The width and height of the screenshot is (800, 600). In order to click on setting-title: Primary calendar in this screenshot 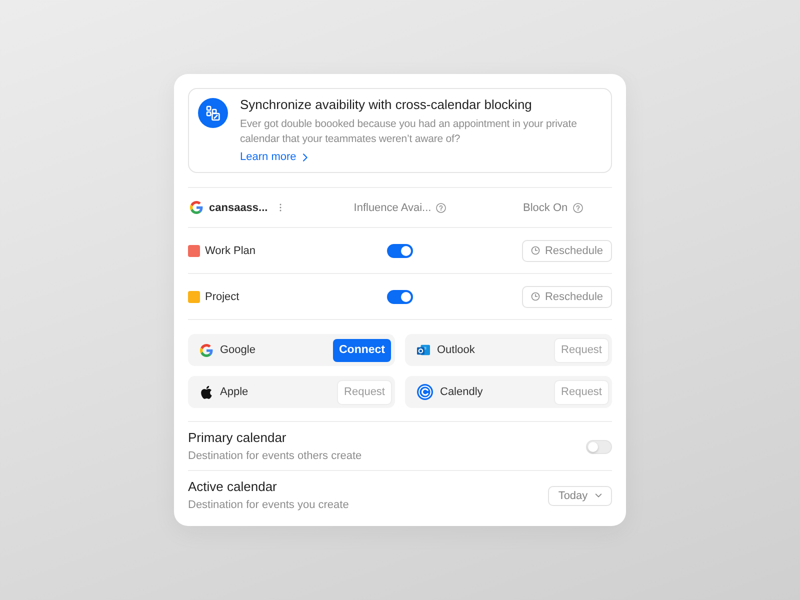, I will do `click(238, 438)`.